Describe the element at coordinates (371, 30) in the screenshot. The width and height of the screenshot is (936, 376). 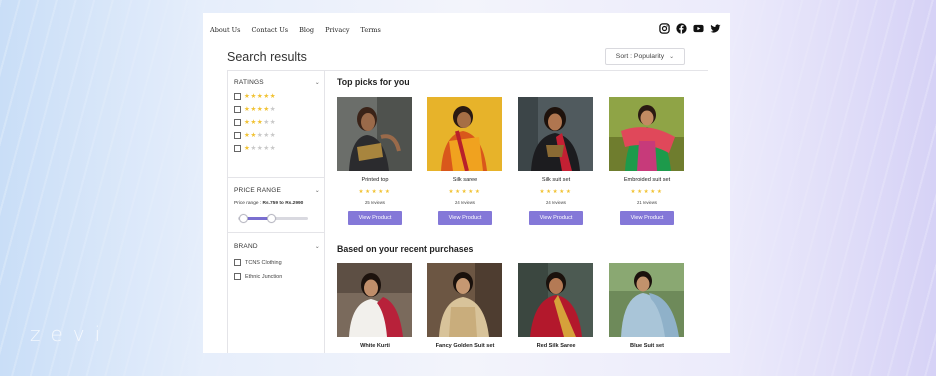
I see `nav-link-terms: Terms` at that location.